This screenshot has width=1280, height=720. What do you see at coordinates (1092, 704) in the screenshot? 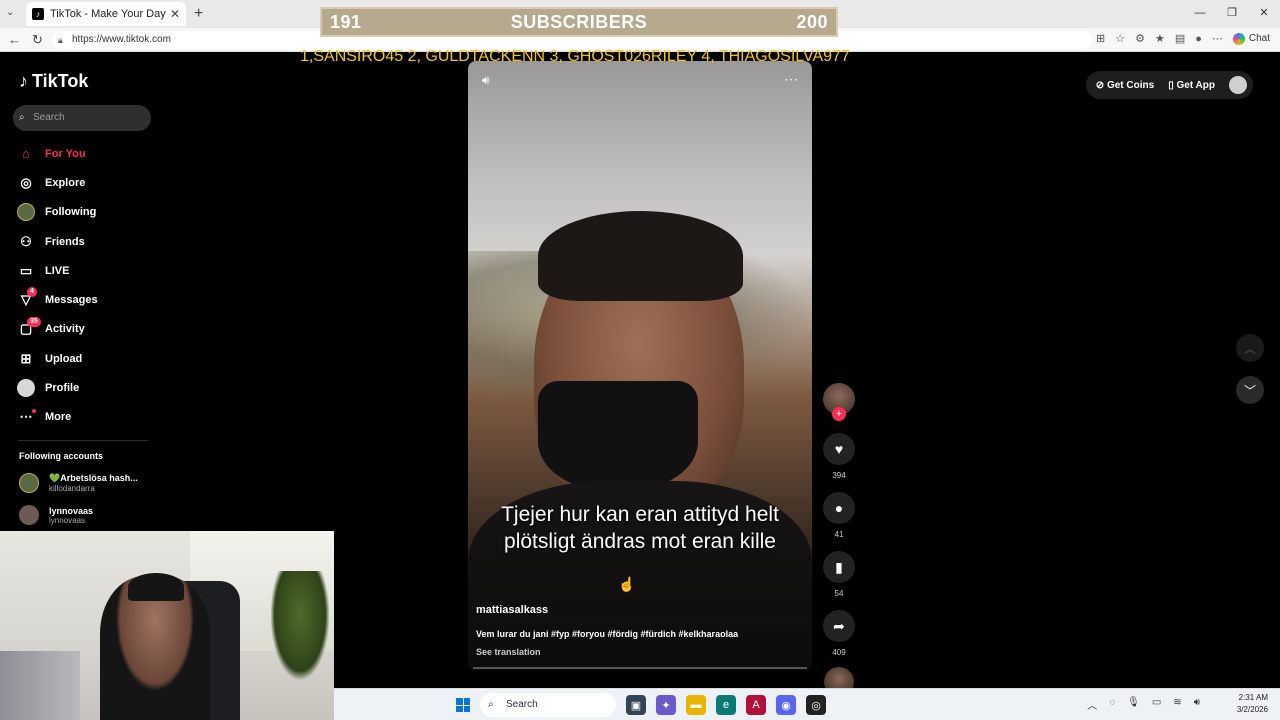
I see `tray-chevron-icon: ︿` at bounding box center [1092, 704].